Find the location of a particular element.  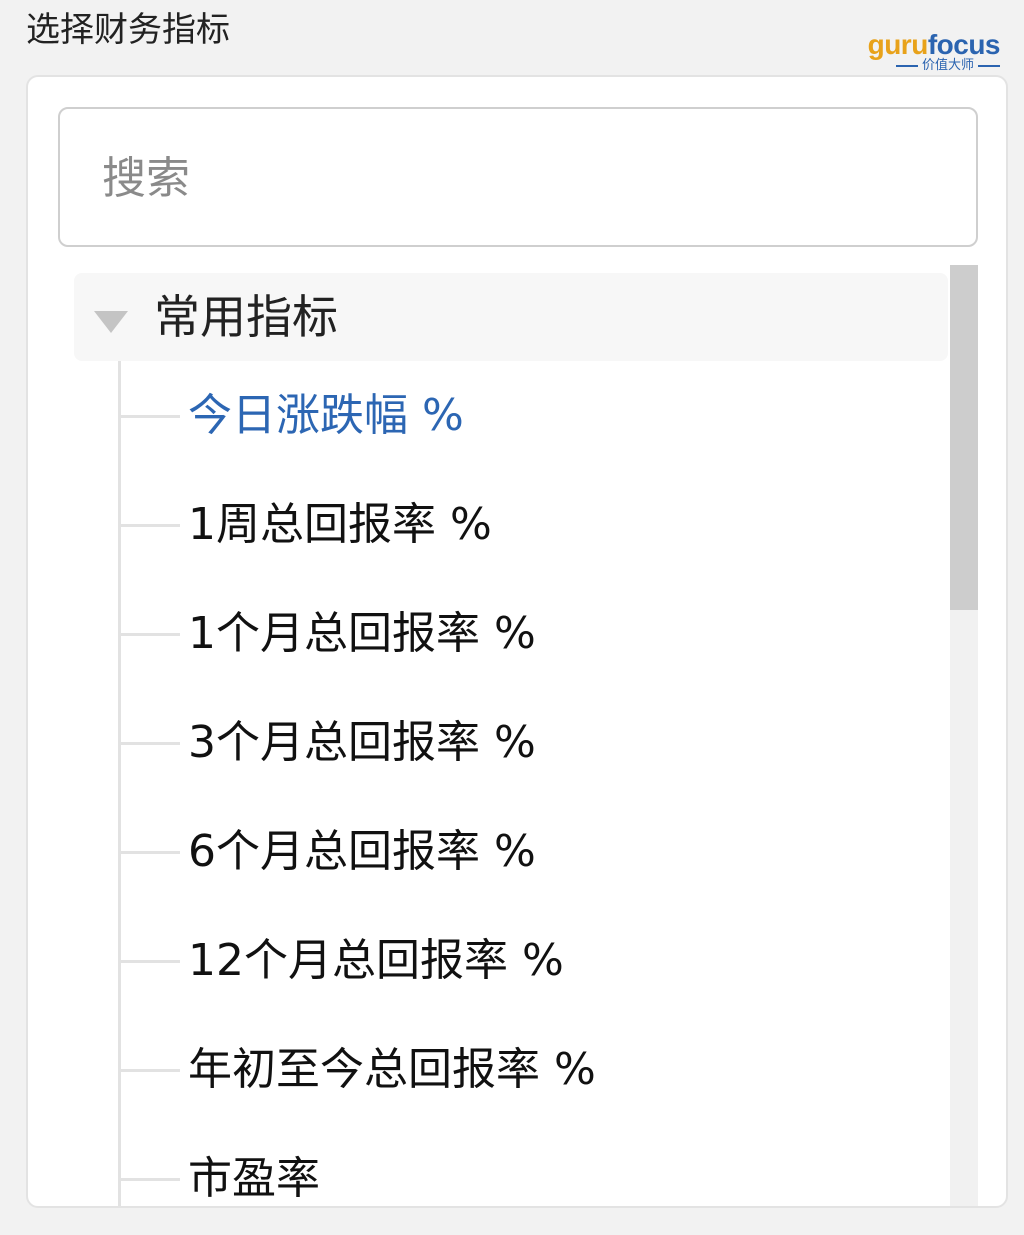

tree-item-ytd-total-return: 年初至今总回报率 % is located at coordinates (511, 1069).